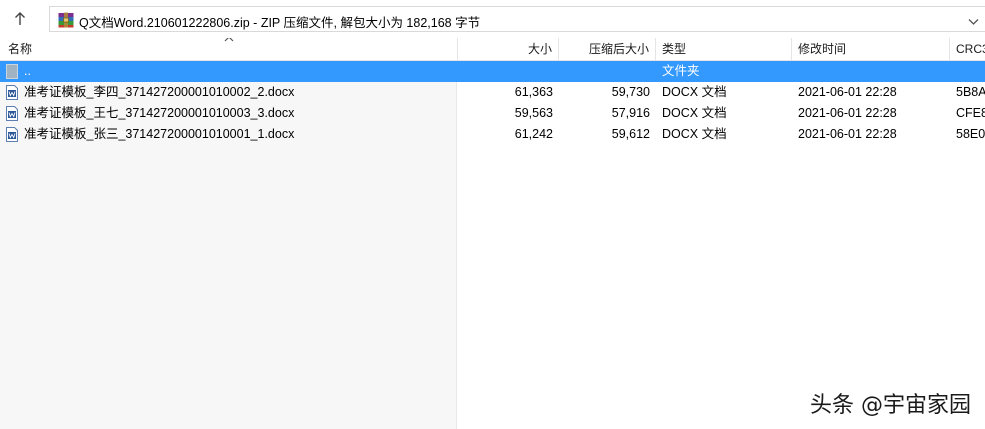  Describe the element at coordinates (159, 134) in the screenshot. I see `file-name: 准考证模板_张三_371427200001010001_1.docx` at that location.